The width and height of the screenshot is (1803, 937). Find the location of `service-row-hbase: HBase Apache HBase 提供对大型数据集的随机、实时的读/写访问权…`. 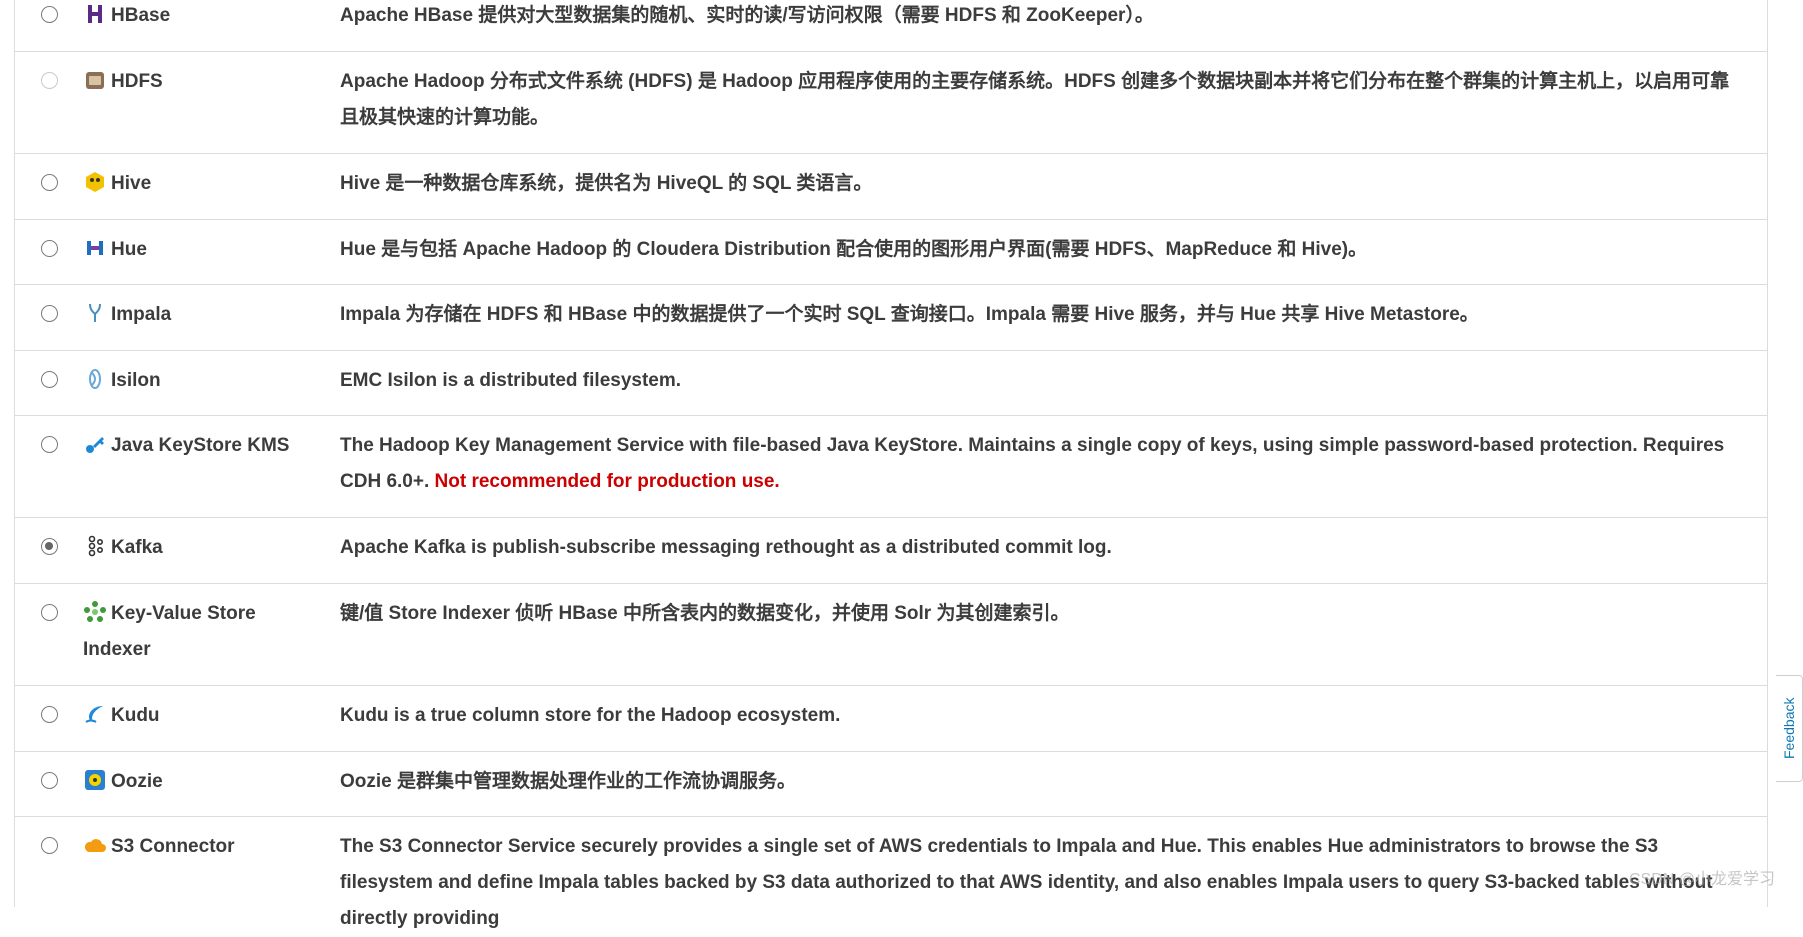

service-row-hbase: HBase Apache HBase 提供对大型数据集的随机、实时的读/写访问权… is located at coordinates (891, 26).